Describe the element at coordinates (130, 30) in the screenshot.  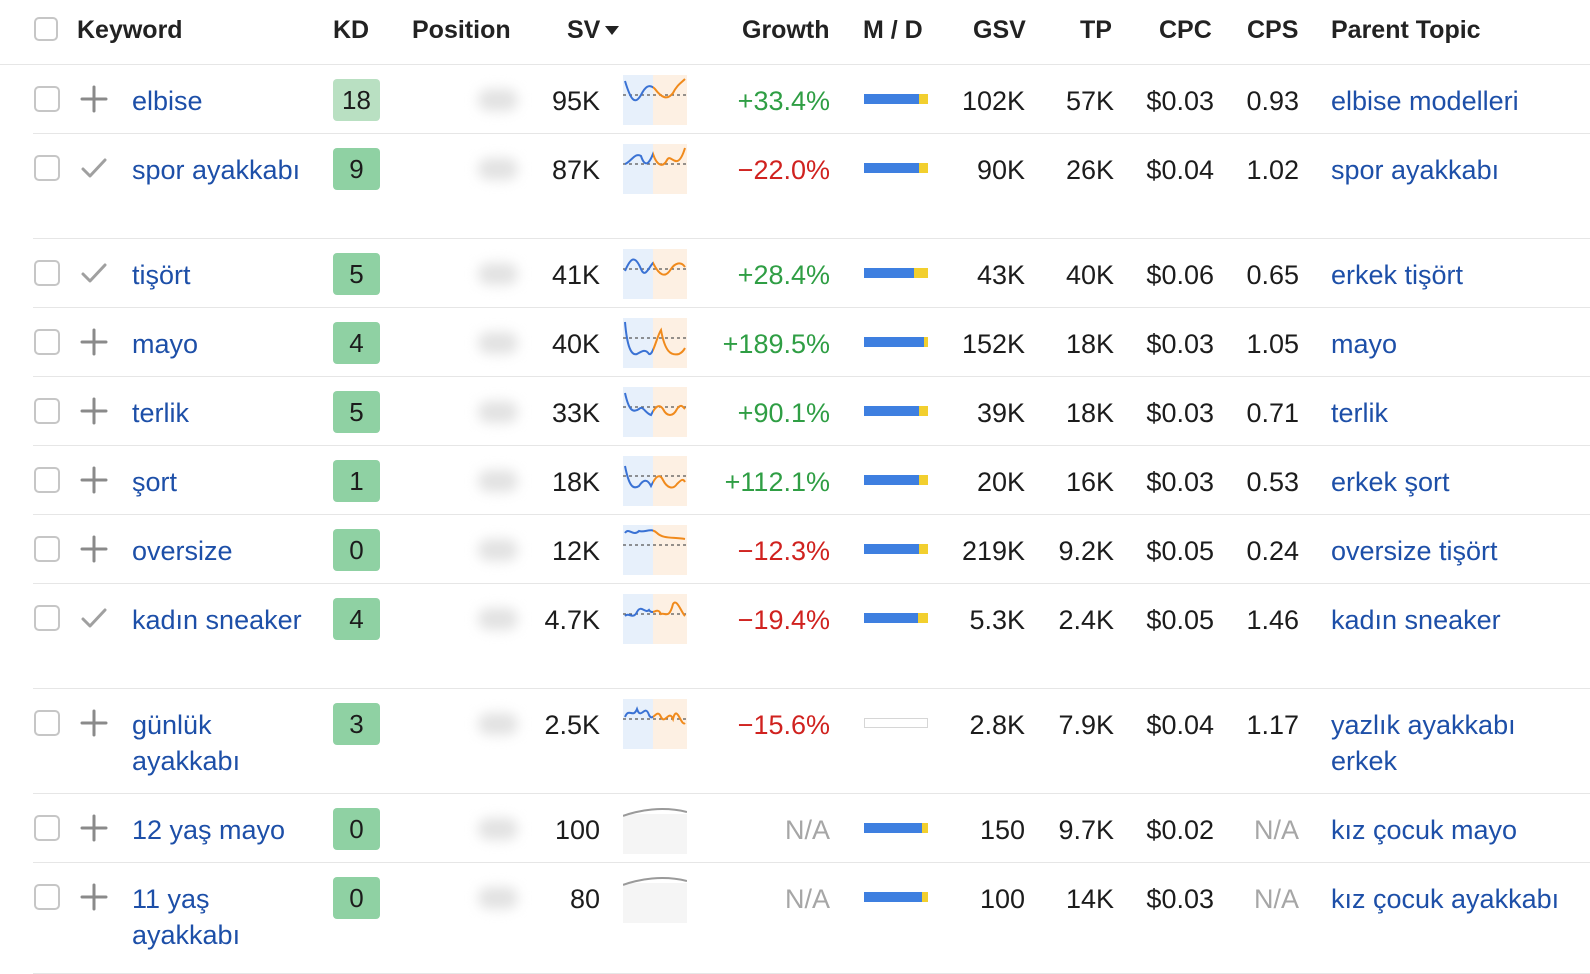
I see `header-keyword: Keyword` at that location.